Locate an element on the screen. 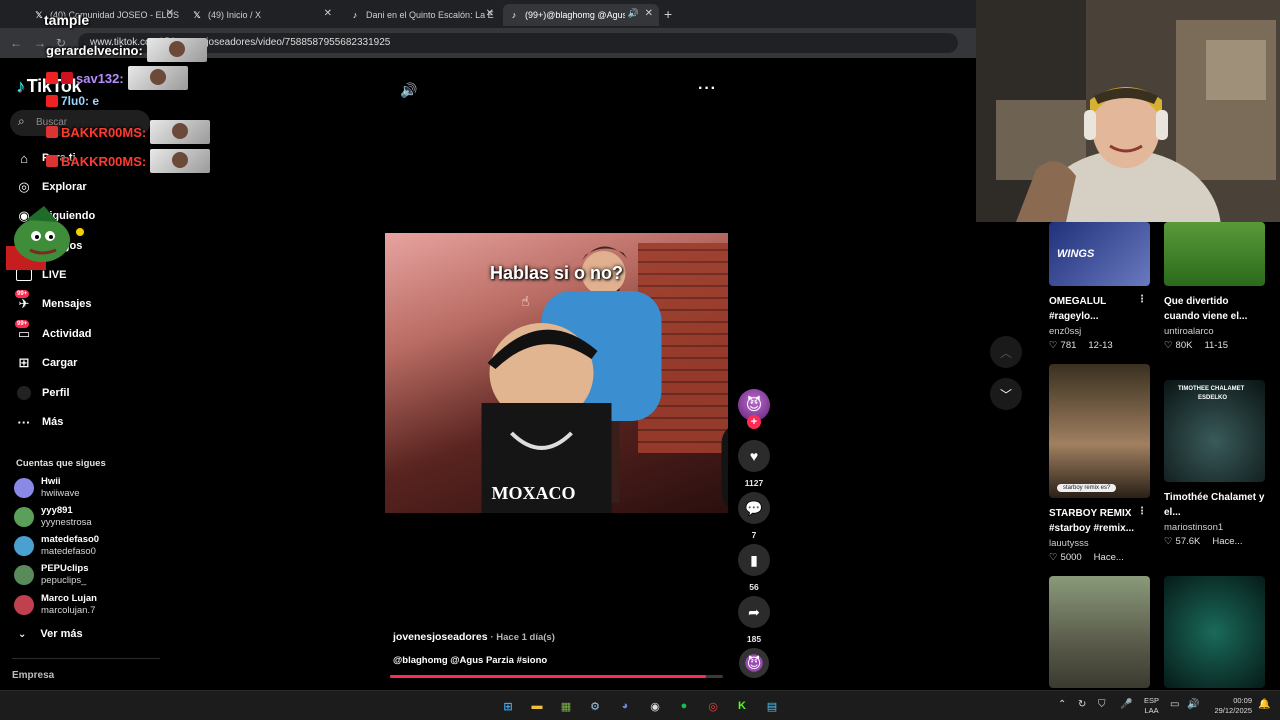 Image resolution: width=1280 pixels, height=720 pixels. chevron-up-icon: ⌃ is located at coordinates (1062, 704).